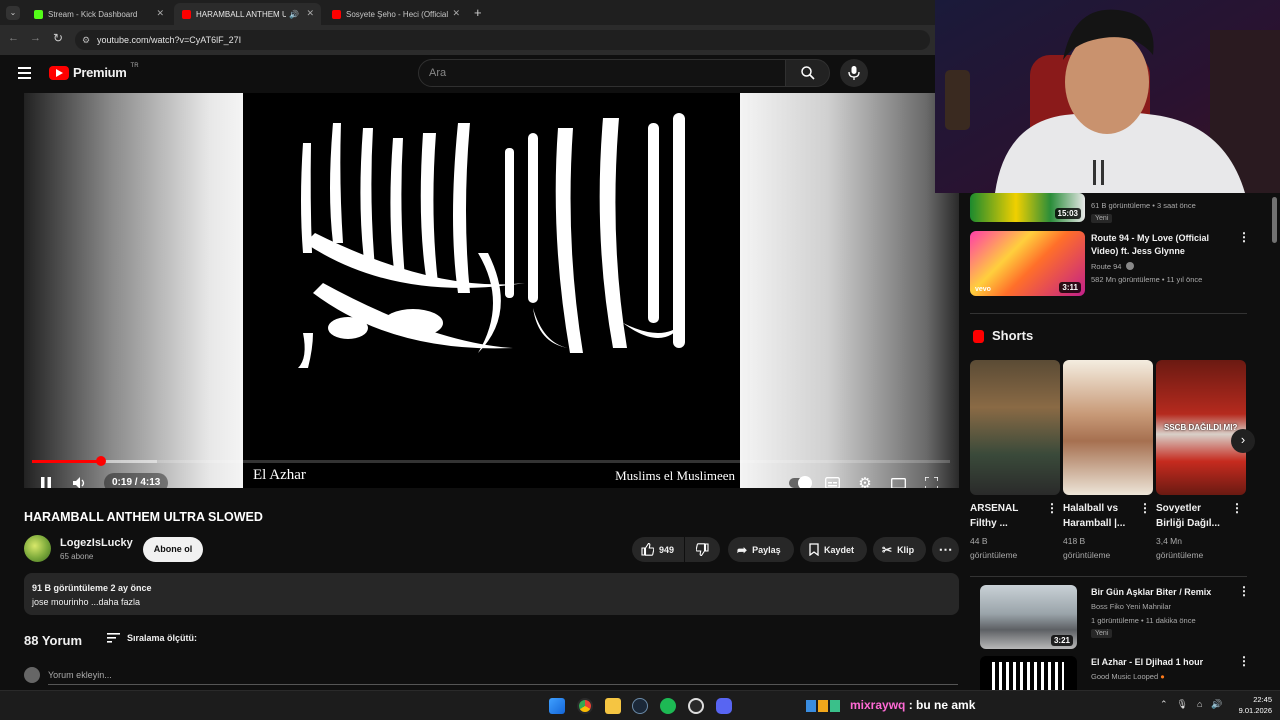 The image size is (1280, 720). I want to click on more-horizontal-icon: ⋯, so click(945, 549).